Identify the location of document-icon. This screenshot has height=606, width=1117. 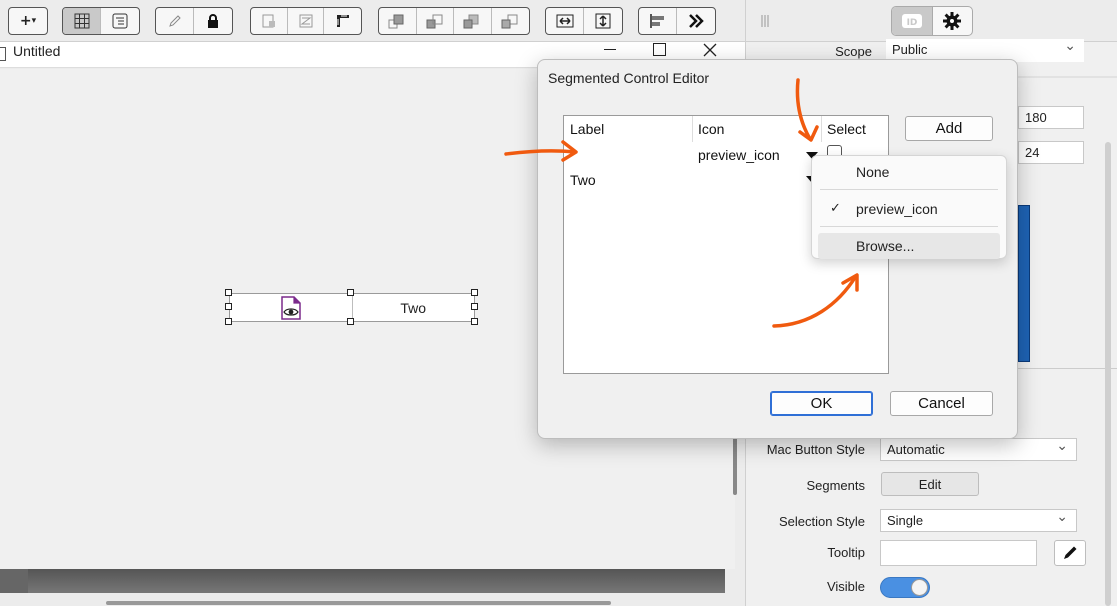
(3, 54).